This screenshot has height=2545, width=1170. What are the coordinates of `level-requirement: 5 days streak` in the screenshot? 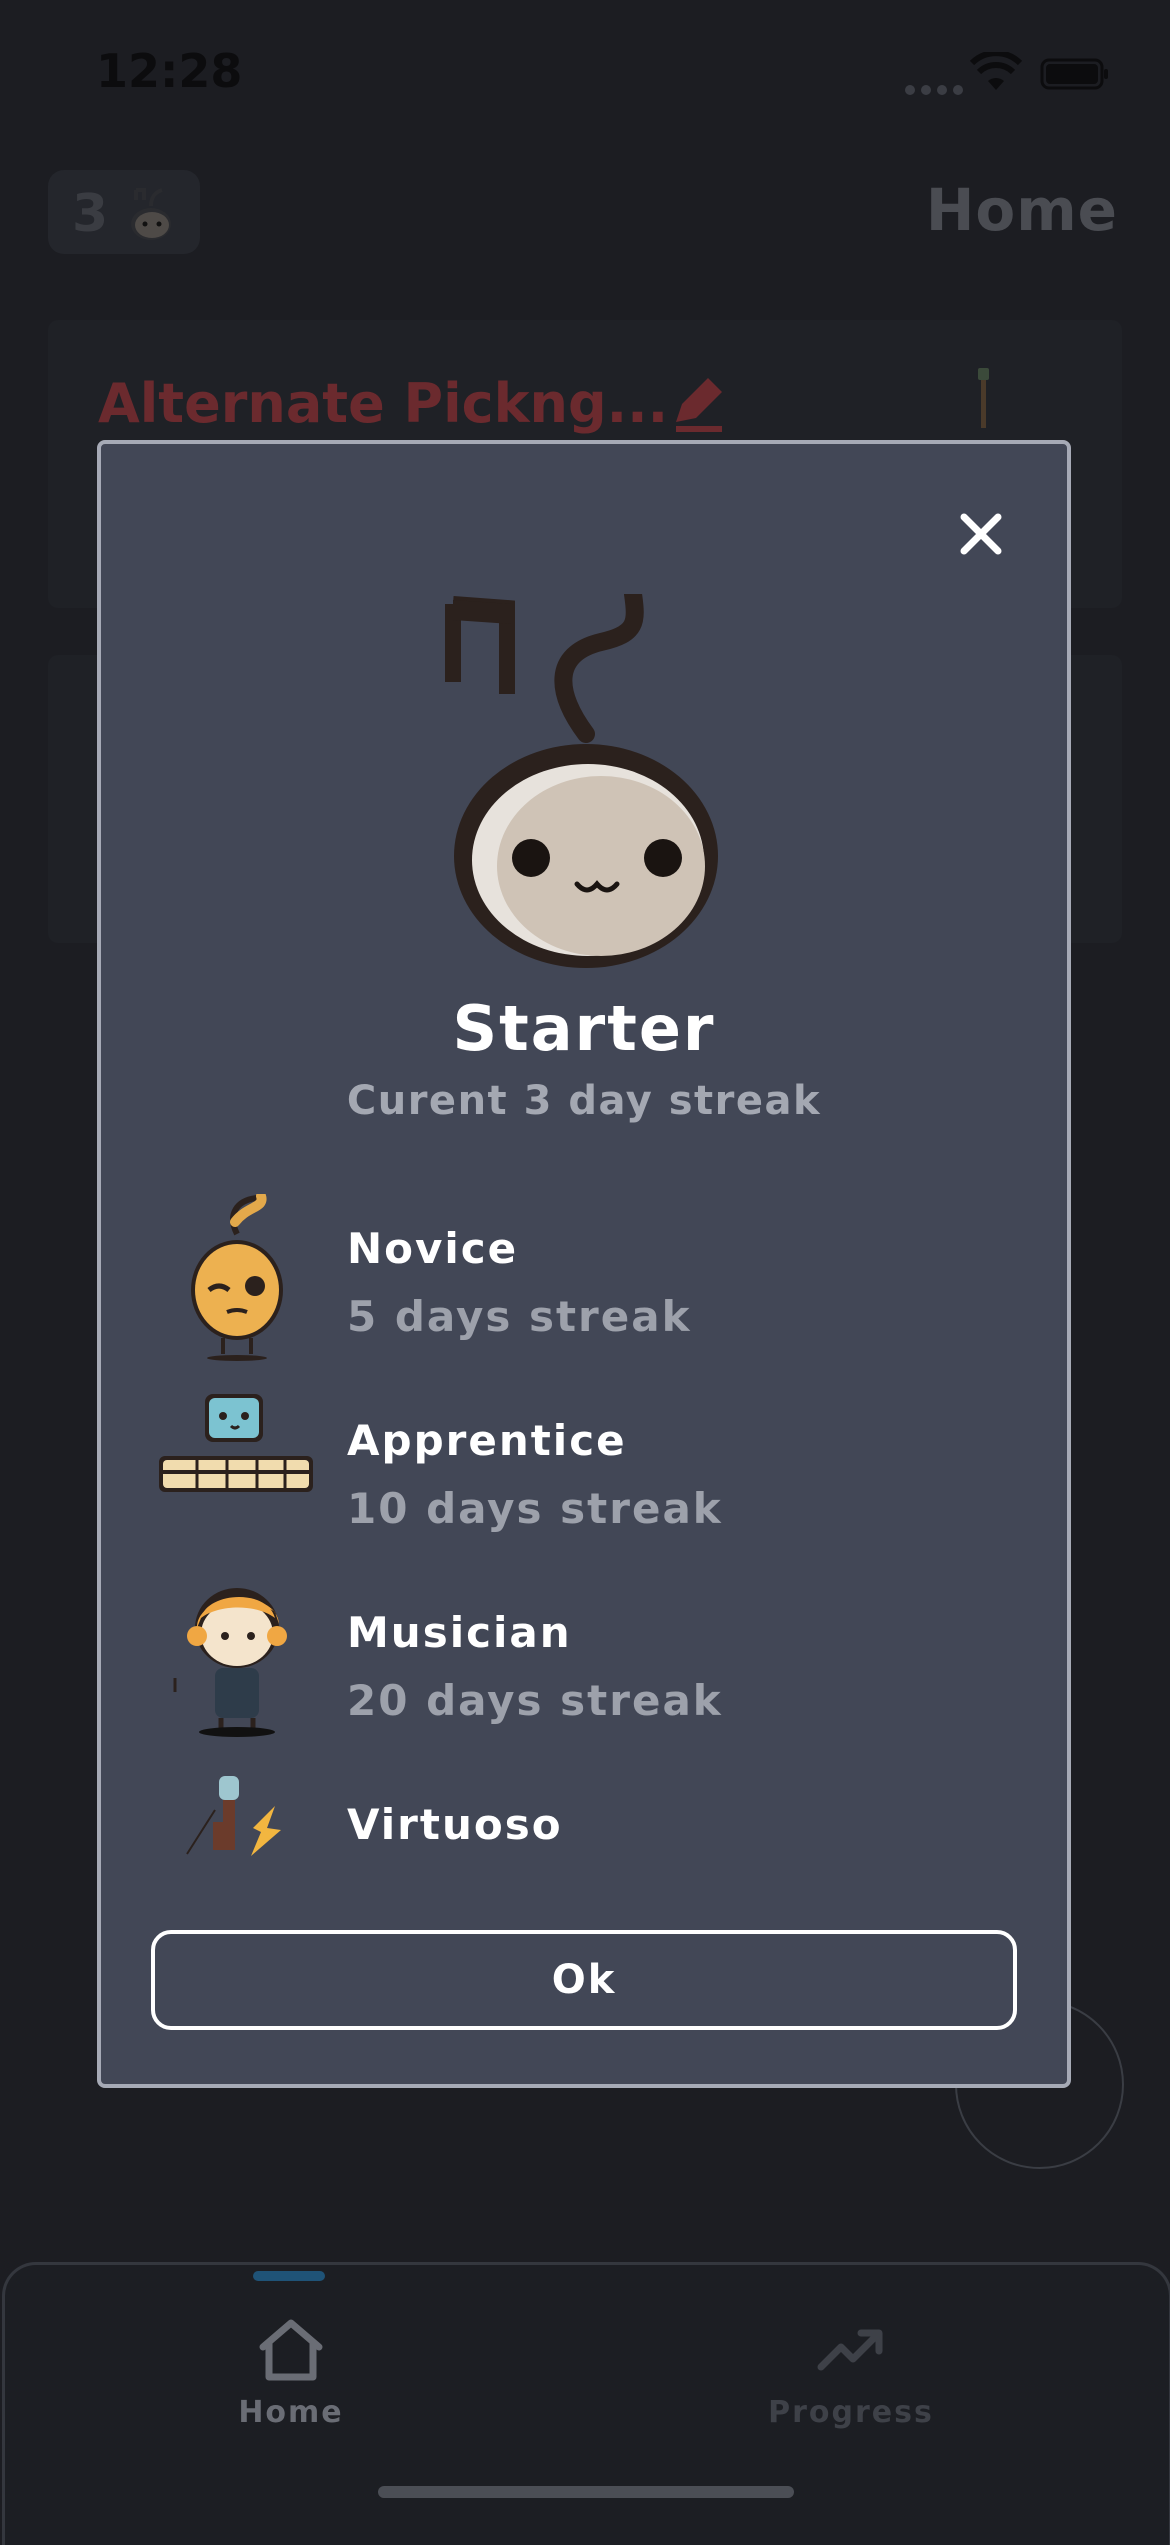 It's located at (519, 1316).